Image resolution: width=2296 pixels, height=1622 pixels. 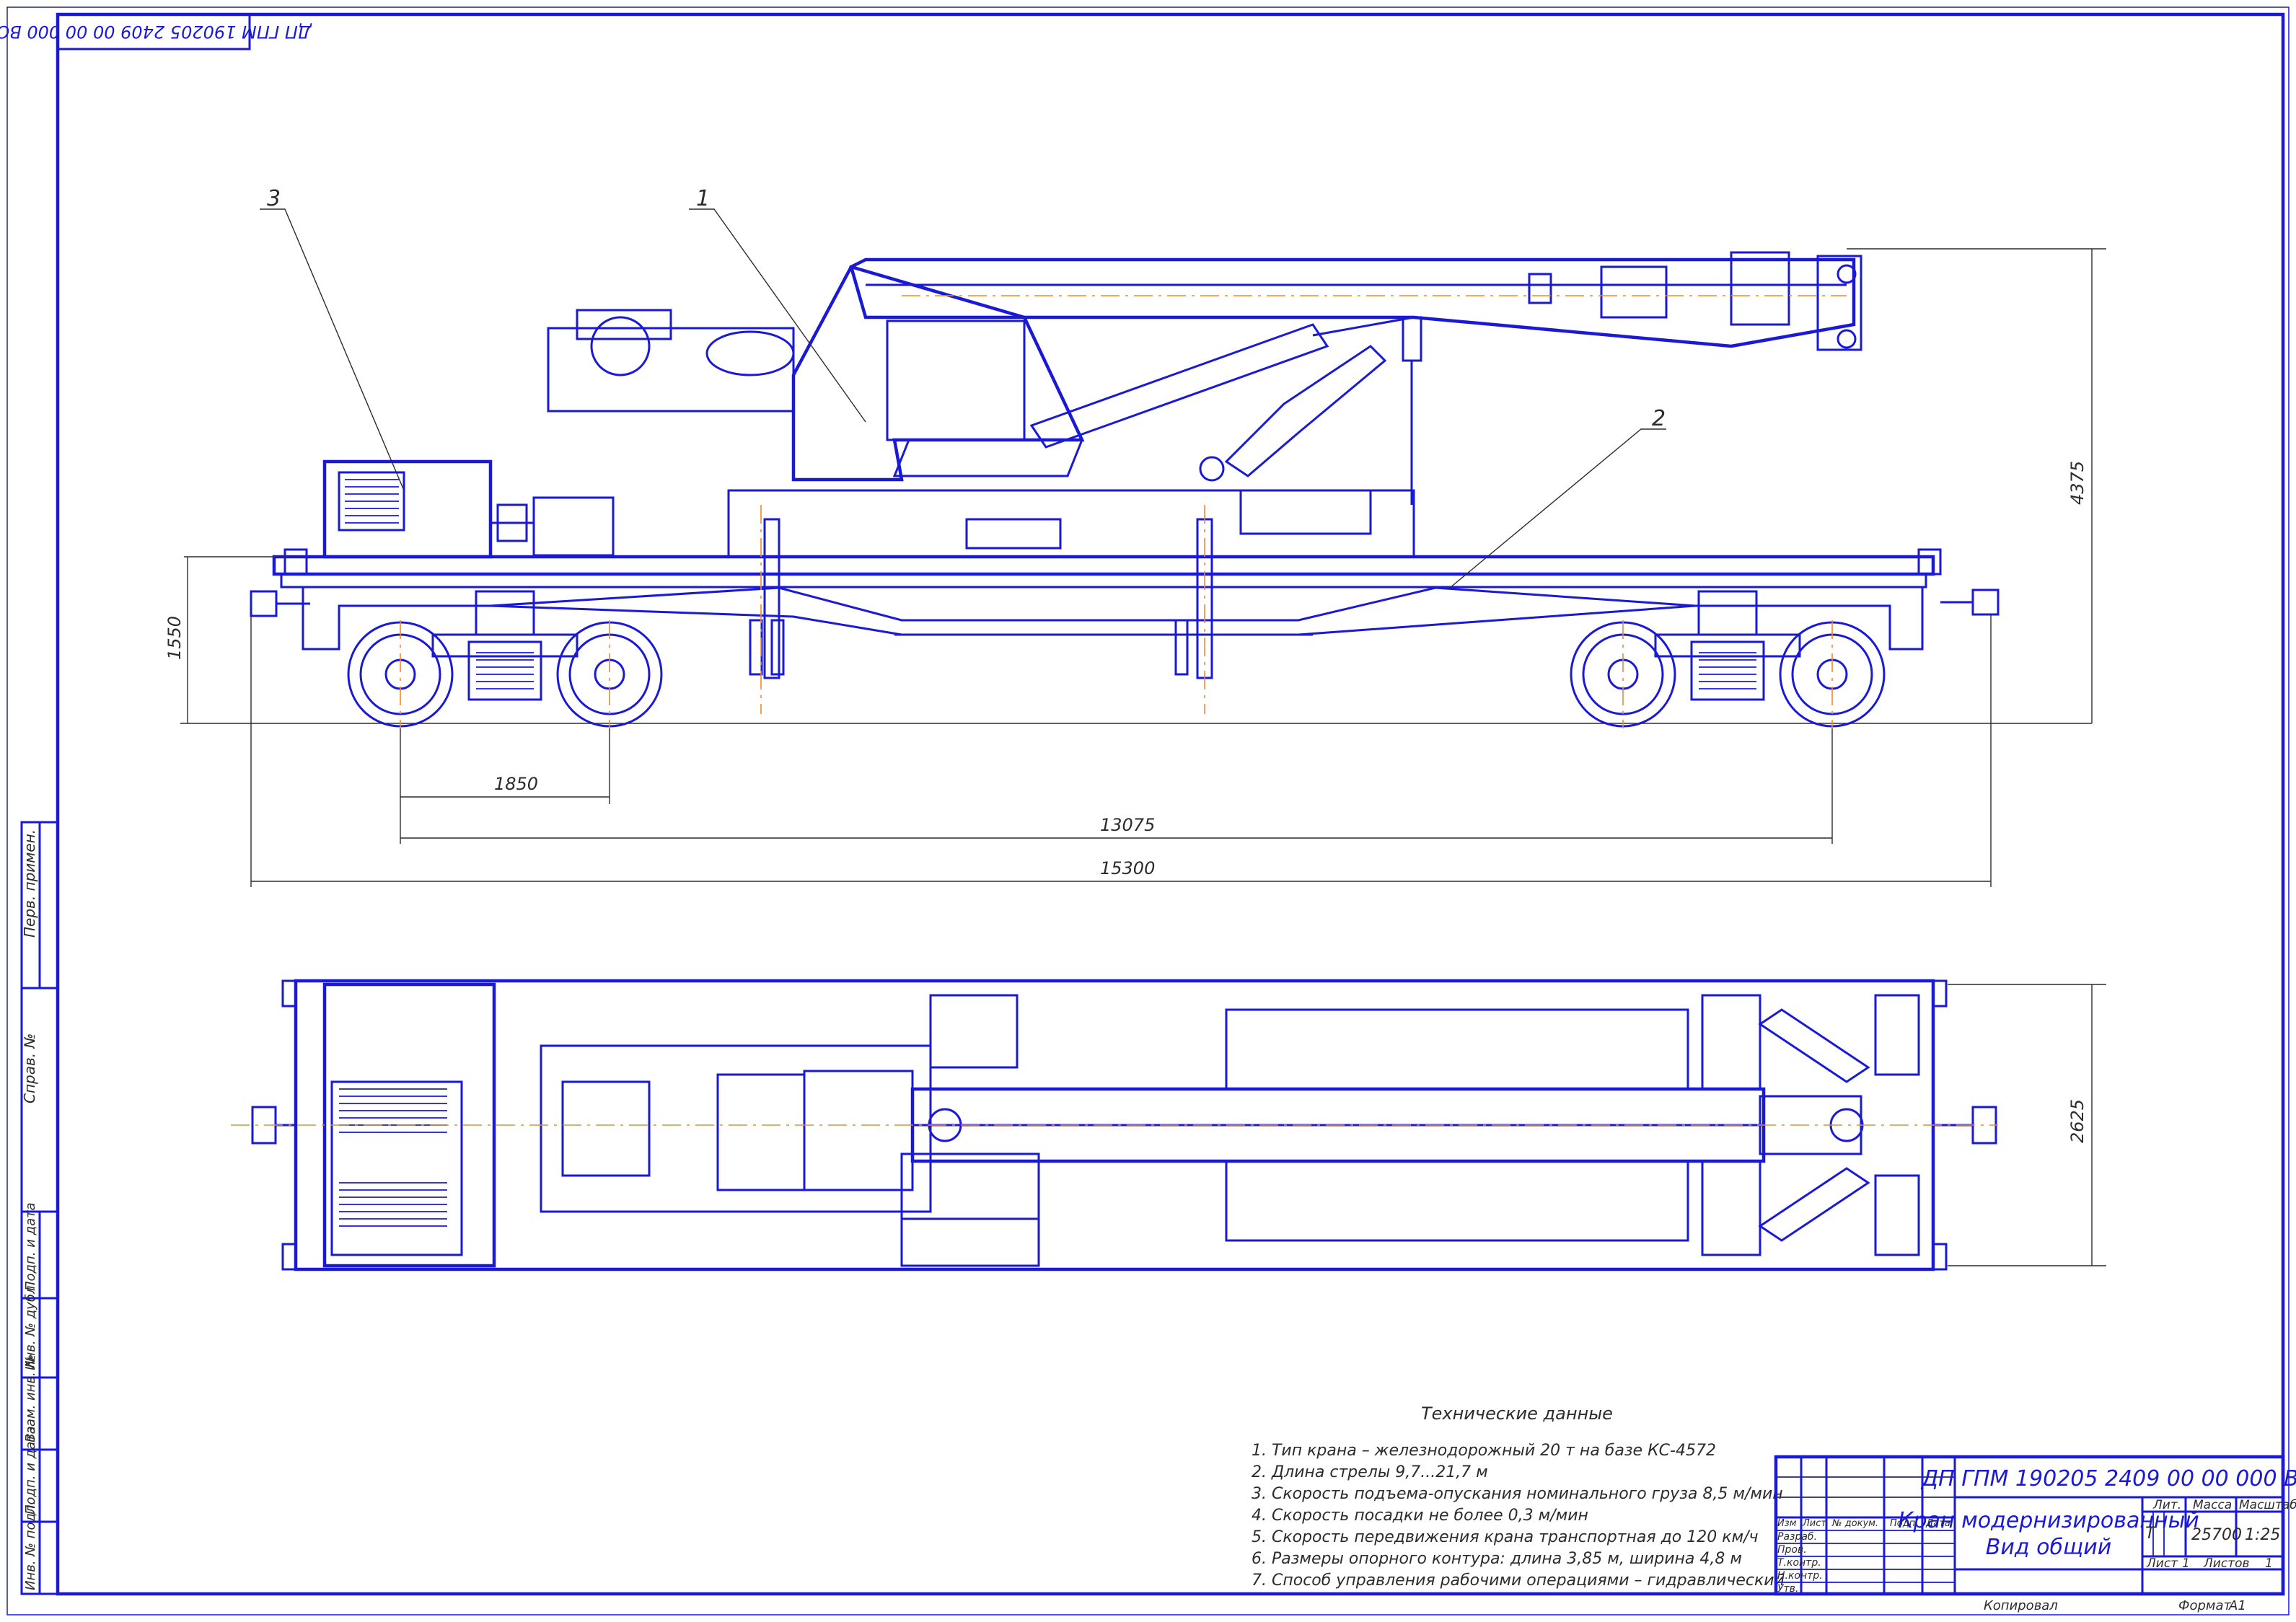 I want to click on tb-col-header: Изм, so click(x=1787, y=1523).